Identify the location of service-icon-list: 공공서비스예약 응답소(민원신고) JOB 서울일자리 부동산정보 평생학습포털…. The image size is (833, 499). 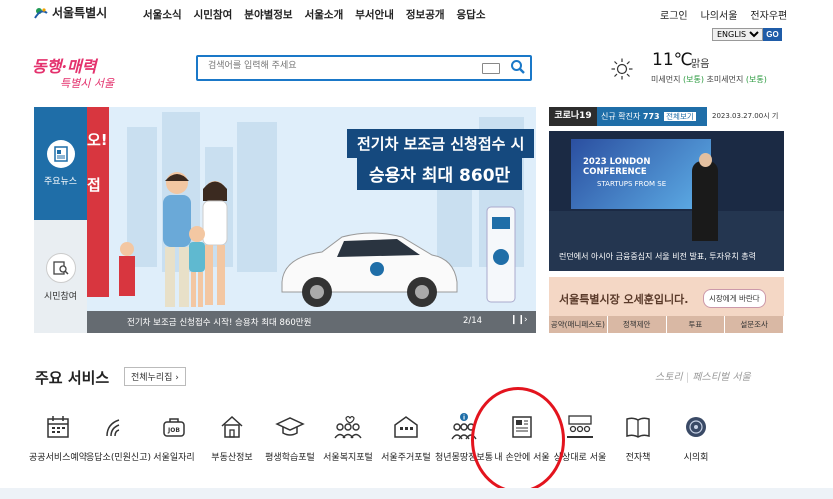
(418, 436).